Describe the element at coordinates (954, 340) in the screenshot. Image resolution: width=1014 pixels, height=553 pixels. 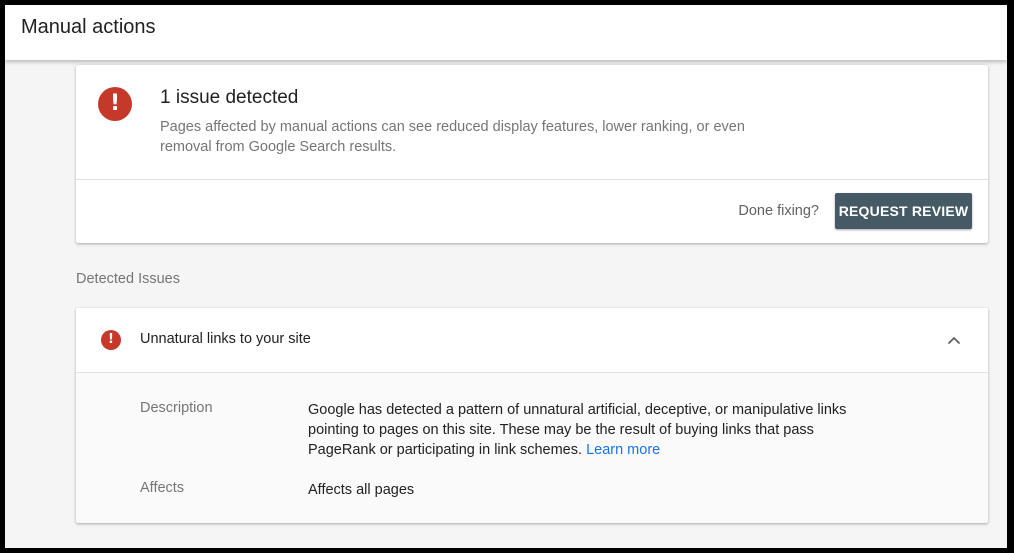
I see `chevron-up-icon` at that location.